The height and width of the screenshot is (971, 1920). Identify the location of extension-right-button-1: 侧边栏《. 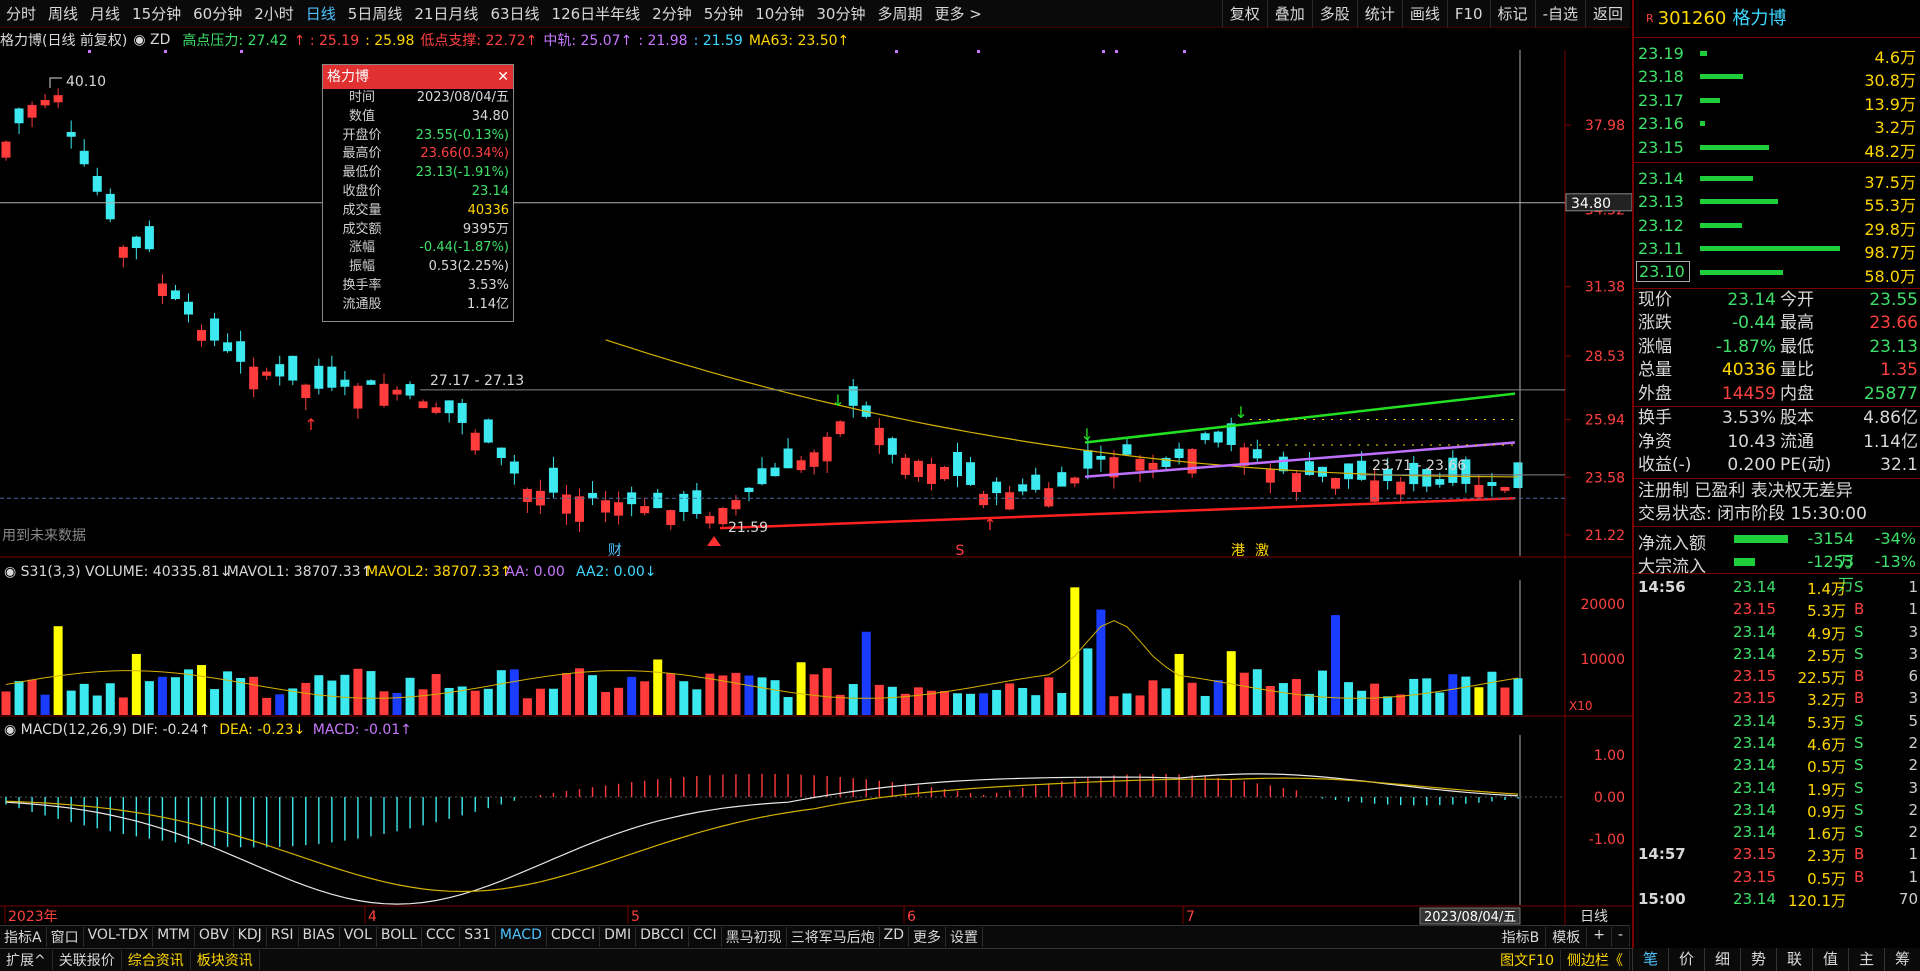
(1595, 960).